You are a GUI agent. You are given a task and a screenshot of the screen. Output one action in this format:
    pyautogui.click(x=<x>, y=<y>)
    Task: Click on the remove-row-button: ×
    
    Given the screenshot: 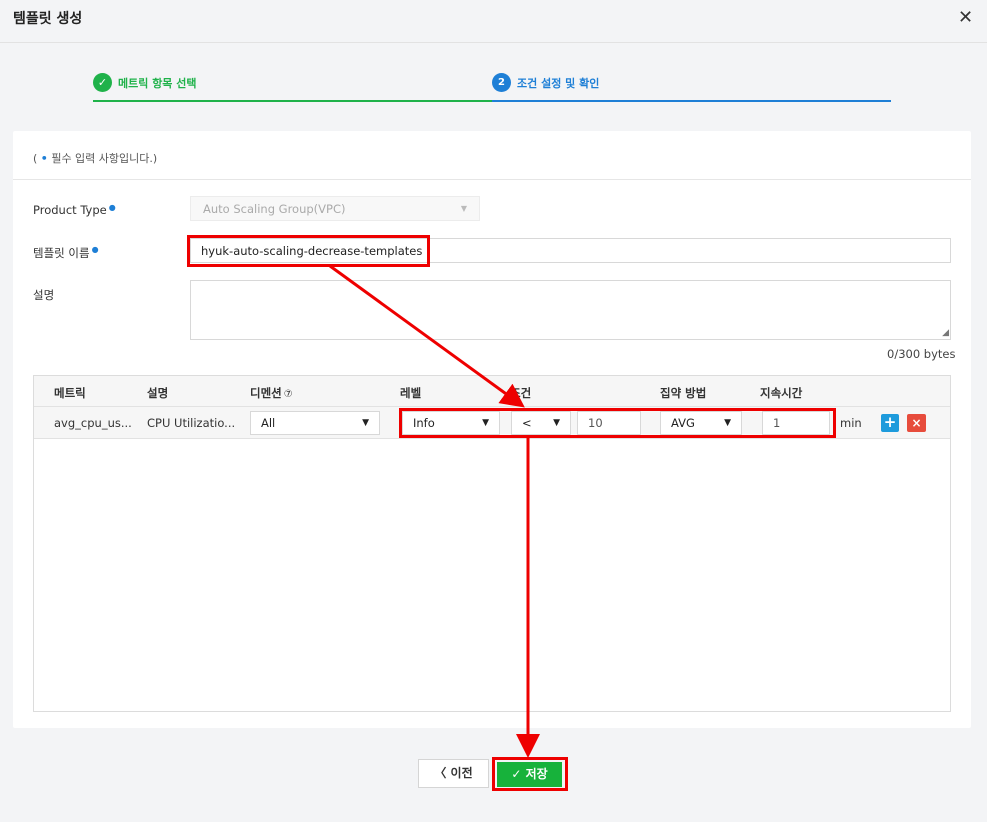 What is the action you would take?
    pyautogui.click(x=916, y=423)
    